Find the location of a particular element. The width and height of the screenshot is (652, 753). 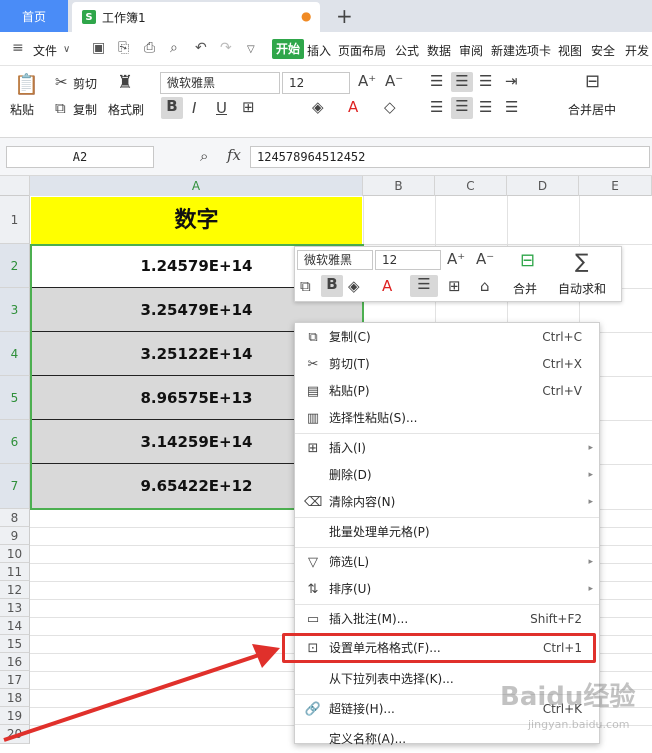

format-painter-label: 格式刷 is located at coordinates (126, 109).